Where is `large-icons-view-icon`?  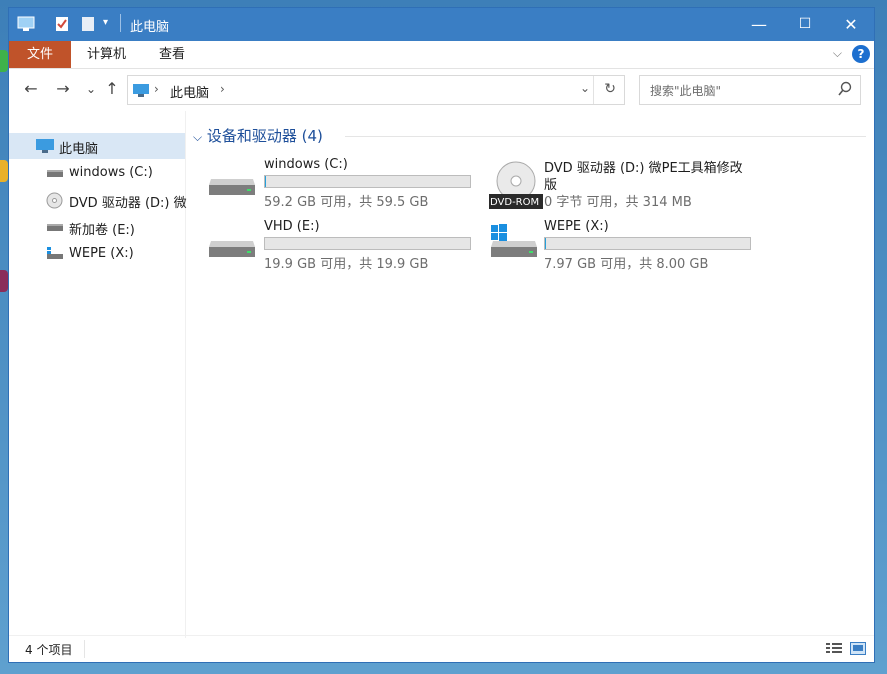 large-icons-view-icon is located at coordinates (858, 648).